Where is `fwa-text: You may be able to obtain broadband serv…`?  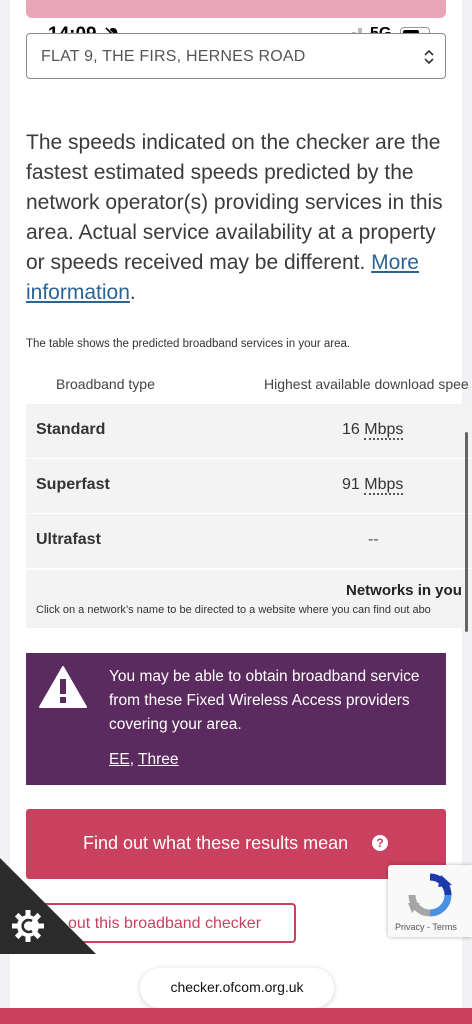 fwa-text: You may be able to obtain broadband serv… is located at coordinates (264, 700).